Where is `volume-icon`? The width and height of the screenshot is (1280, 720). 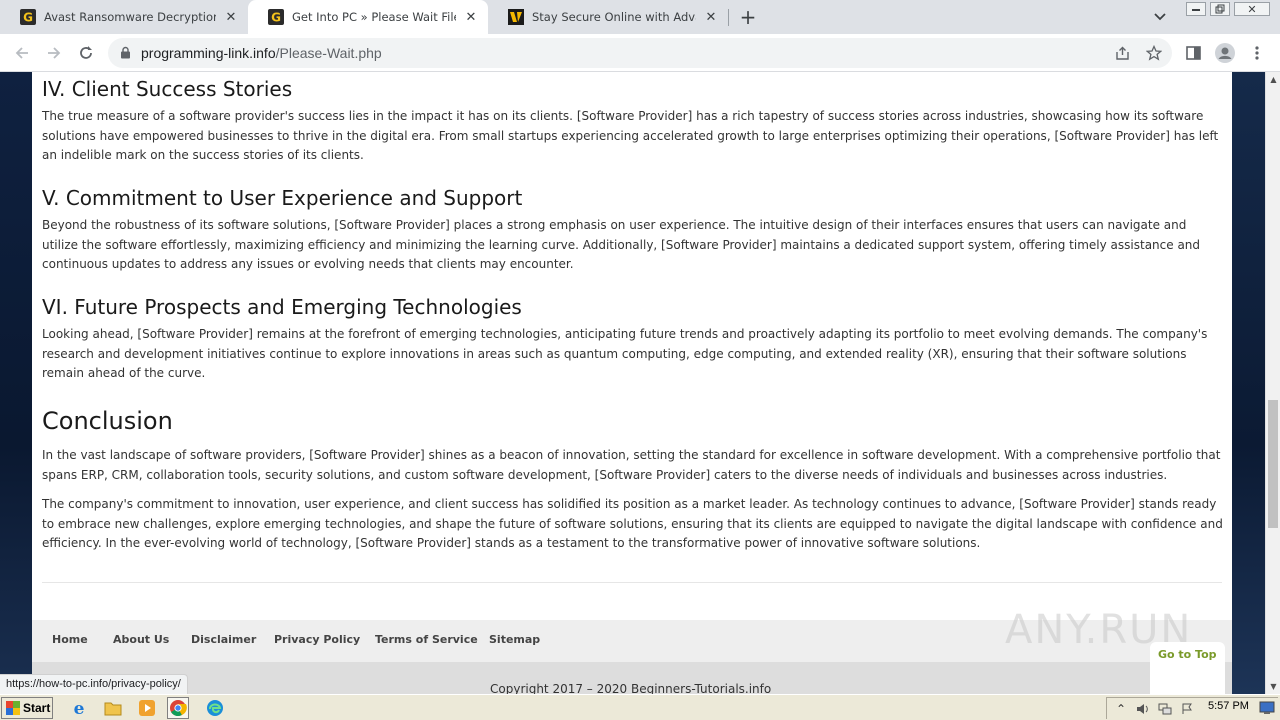
volume-icon is located at coordinates (1143, 709).